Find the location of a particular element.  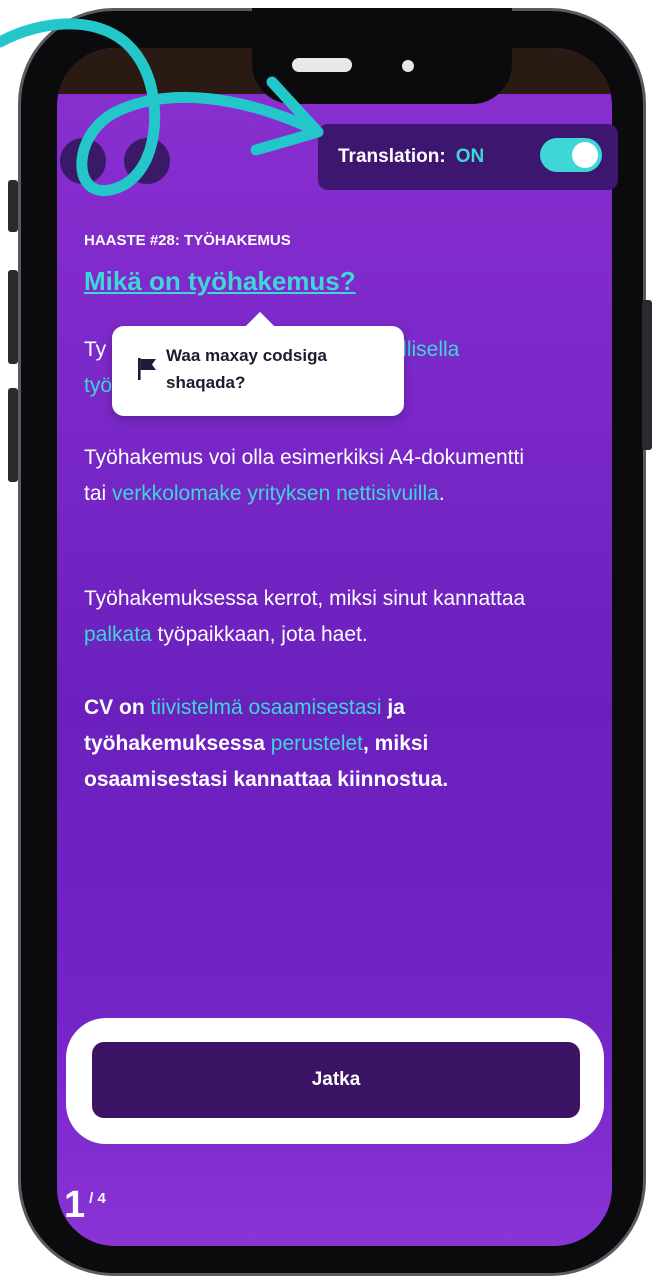

phone-side-button is located at coordinates (13, 206).